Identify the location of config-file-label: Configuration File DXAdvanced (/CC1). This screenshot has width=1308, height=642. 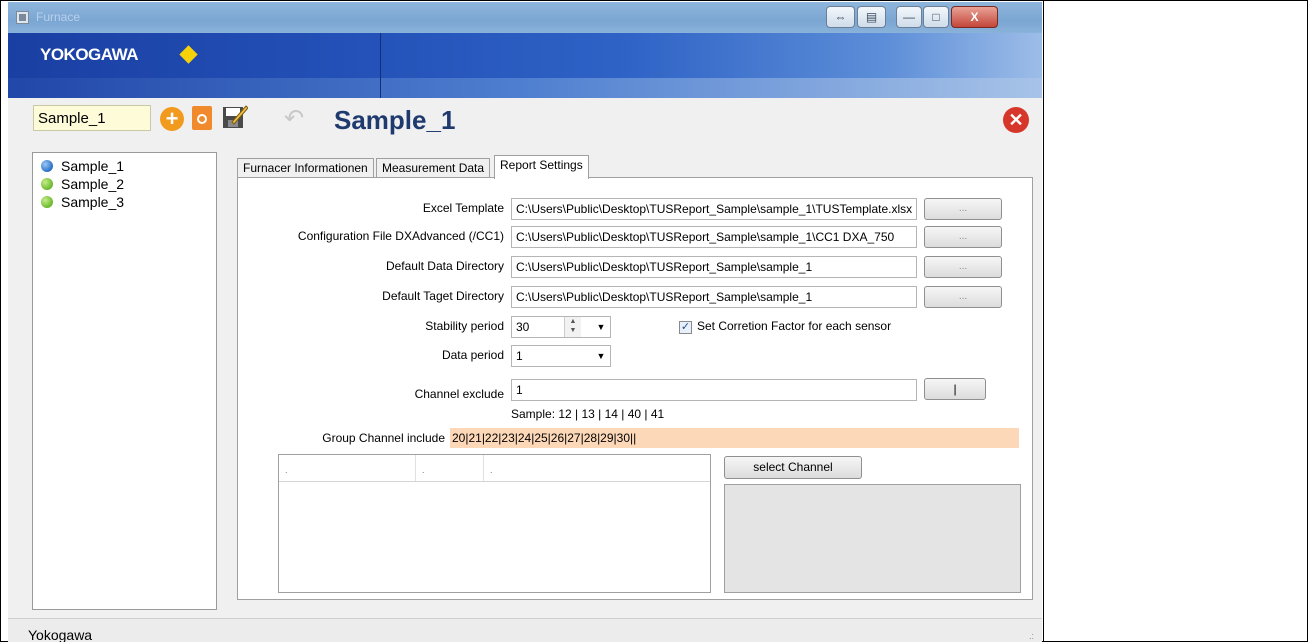
(400, 236).